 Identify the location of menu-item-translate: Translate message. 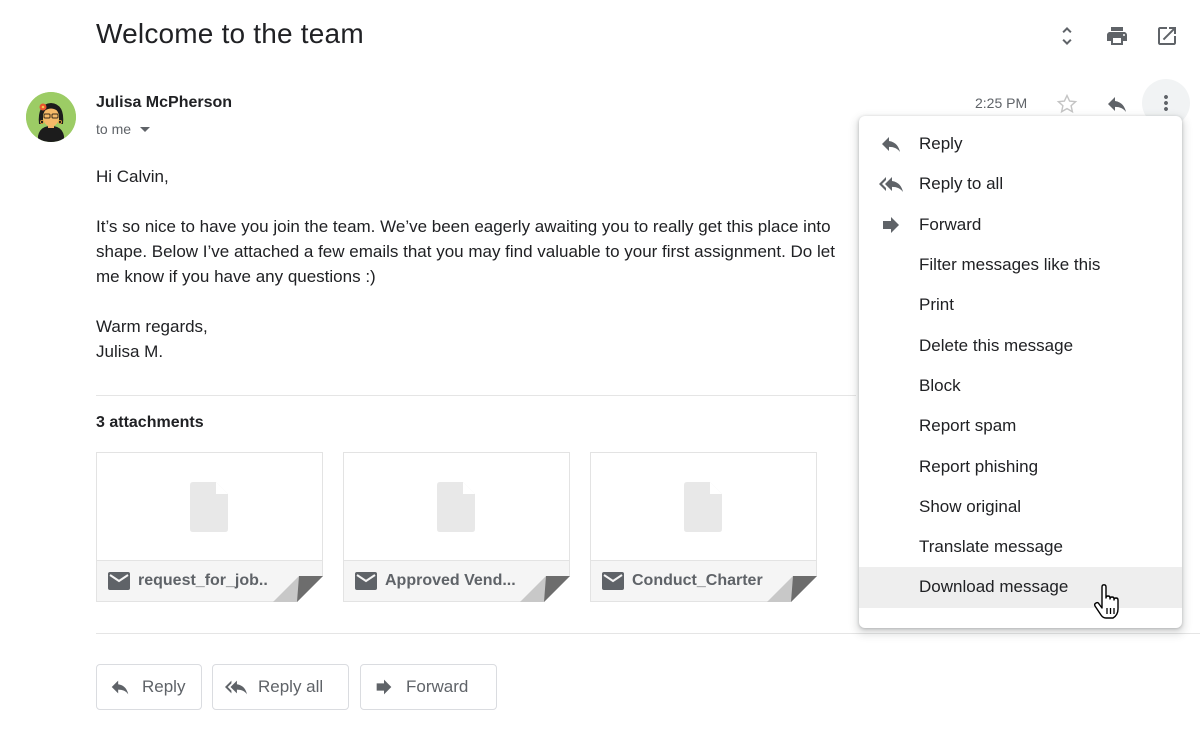
(1020, 547).